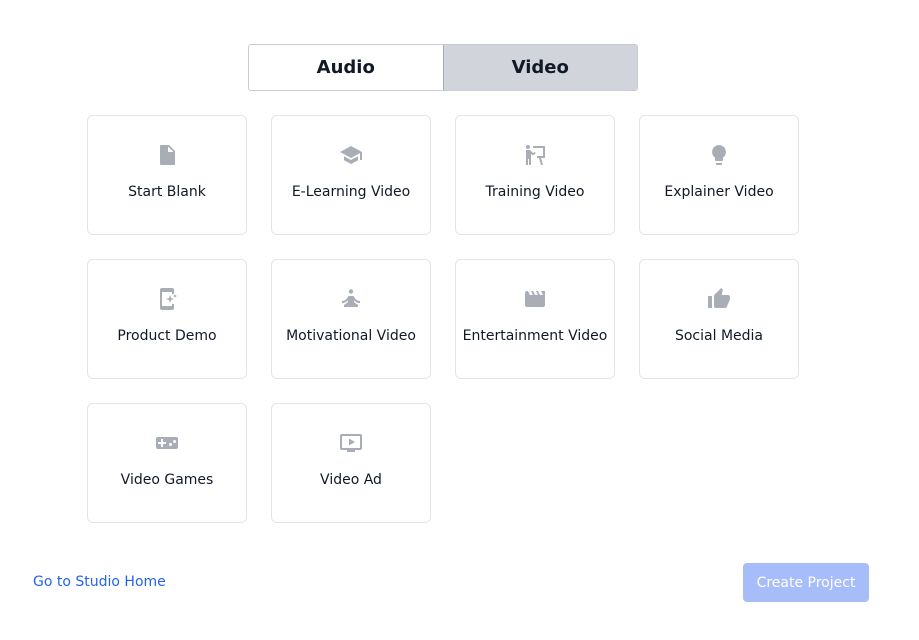 The height and width of the screenshot is (640, 919). I want to click on template-card-explainer: Explainer Video, so click(719, 175).